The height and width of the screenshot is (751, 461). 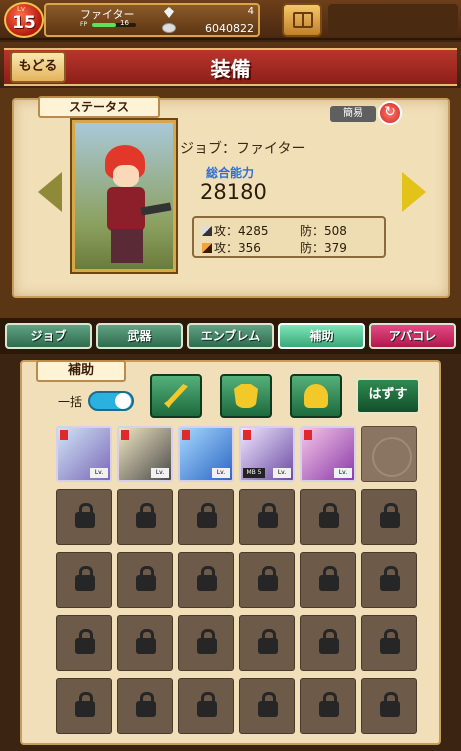 I want to click on empty-slot, so click(x=389, y=454).